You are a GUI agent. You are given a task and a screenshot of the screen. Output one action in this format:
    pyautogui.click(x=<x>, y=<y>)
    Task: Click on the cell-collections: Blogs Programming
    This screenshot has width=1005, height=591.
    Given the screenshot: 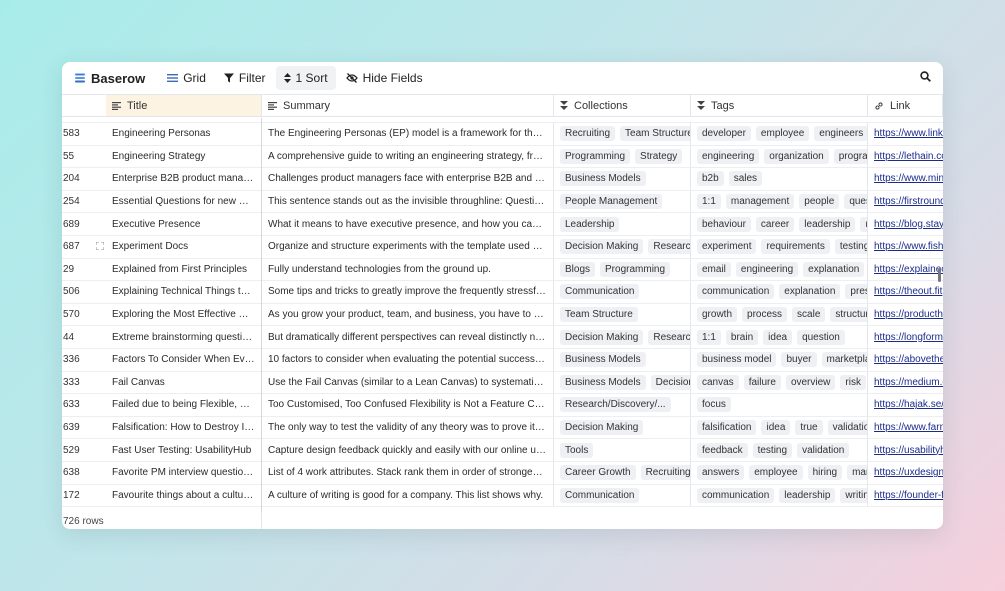 What is the action you would take?
    pyautogui.click(x=622, y=269)
    